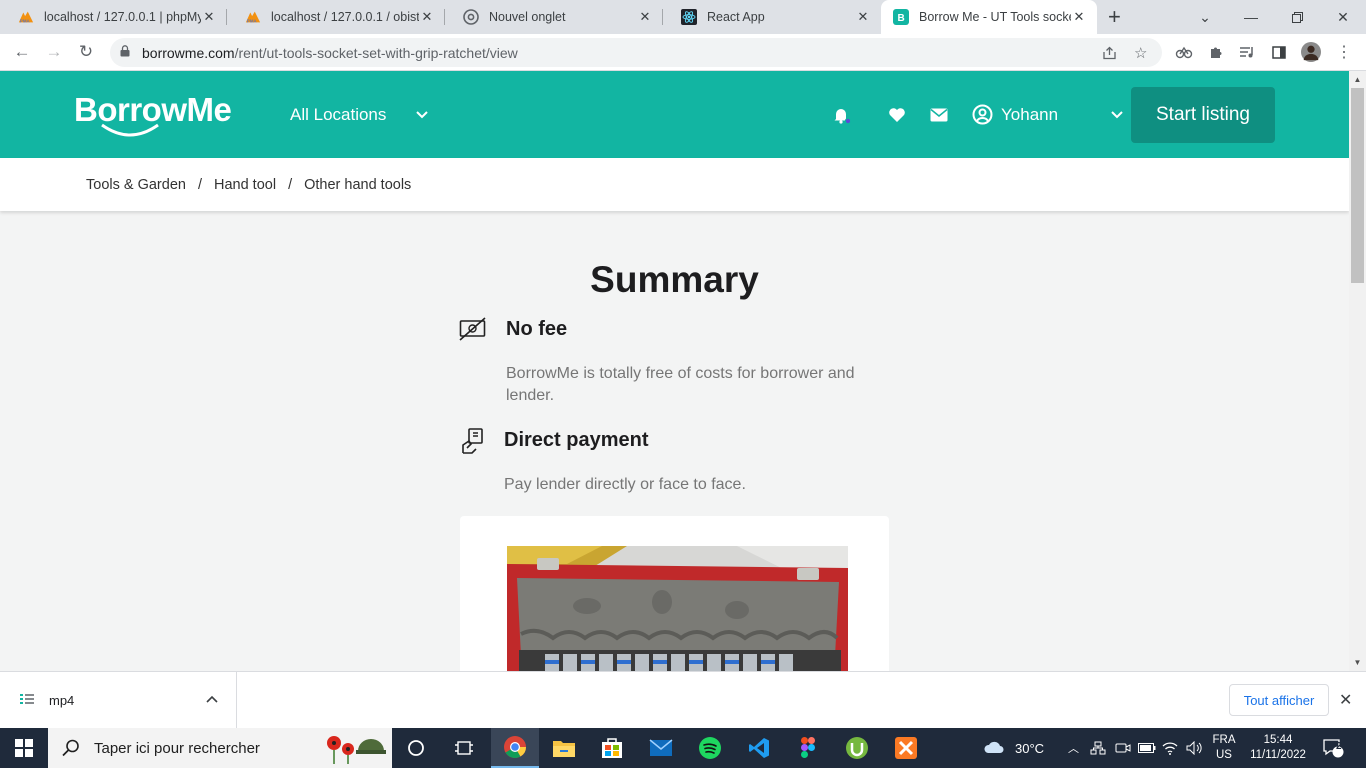 Image resolution: width=1366 pixels, height=768 pixels. What do you see at coordinates (245, 185) in the screenshot?
I see `breadcrumb-item: Hand tool` at bounding box center [245, 185].